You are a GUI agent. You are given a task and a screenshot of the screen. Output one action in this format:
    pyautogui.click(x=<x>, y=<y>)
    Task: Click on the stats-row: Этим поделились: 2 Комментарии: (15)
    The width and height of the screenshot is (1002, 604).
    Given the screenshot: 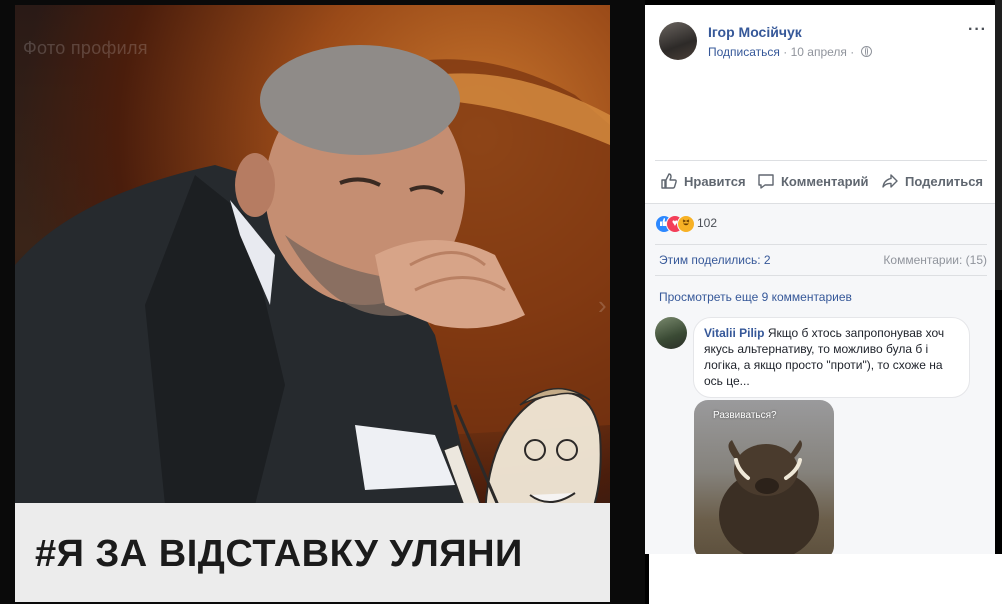 What is the action you would take?
    pyautogui.click(x=821, y=260)
    